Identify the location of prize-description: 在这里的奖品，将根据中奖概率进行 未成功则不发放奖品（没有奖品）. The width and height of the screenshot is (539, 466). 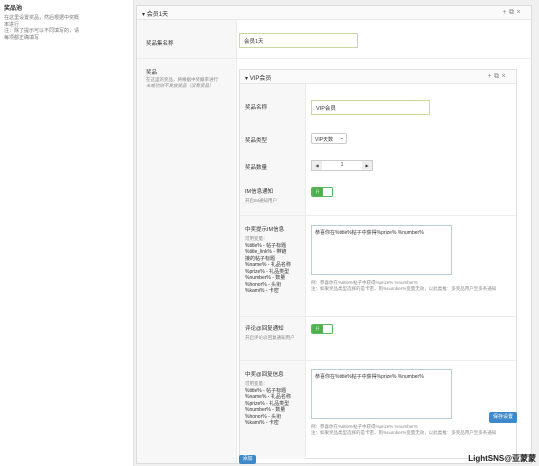
(182, 82).